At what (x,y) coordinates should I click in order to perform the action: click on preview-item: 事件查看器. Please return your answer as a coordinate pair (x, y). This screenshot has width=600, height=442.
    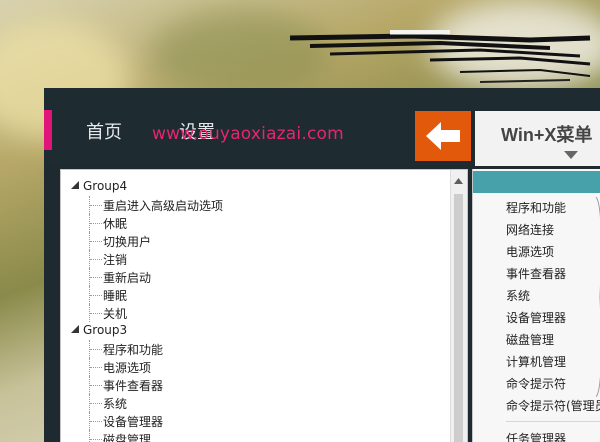
    Looking at the image, I should click on (536, 274).